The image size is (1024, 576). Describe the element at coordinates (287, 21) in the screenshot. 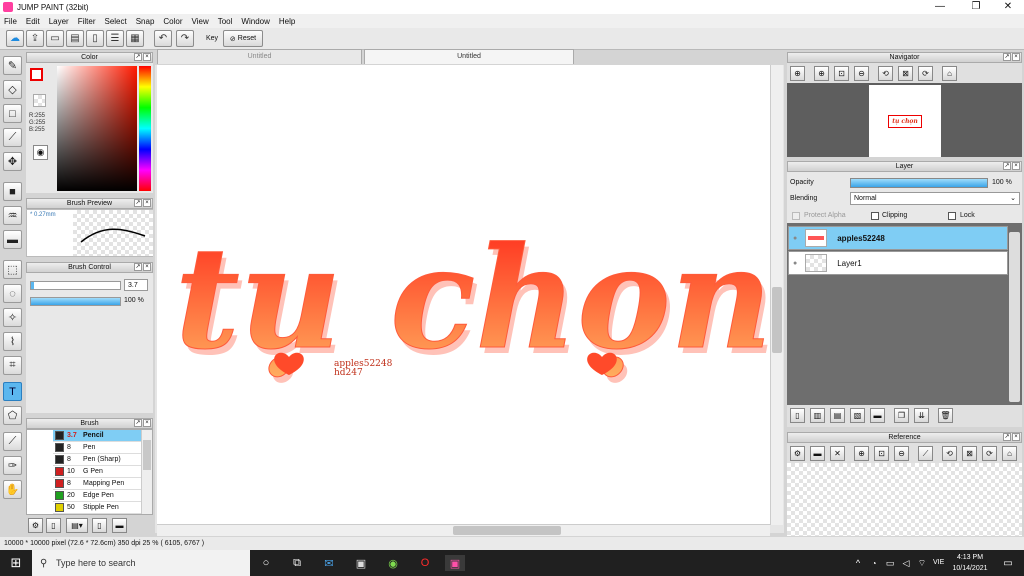

I see `menu-help: Help` at that location.